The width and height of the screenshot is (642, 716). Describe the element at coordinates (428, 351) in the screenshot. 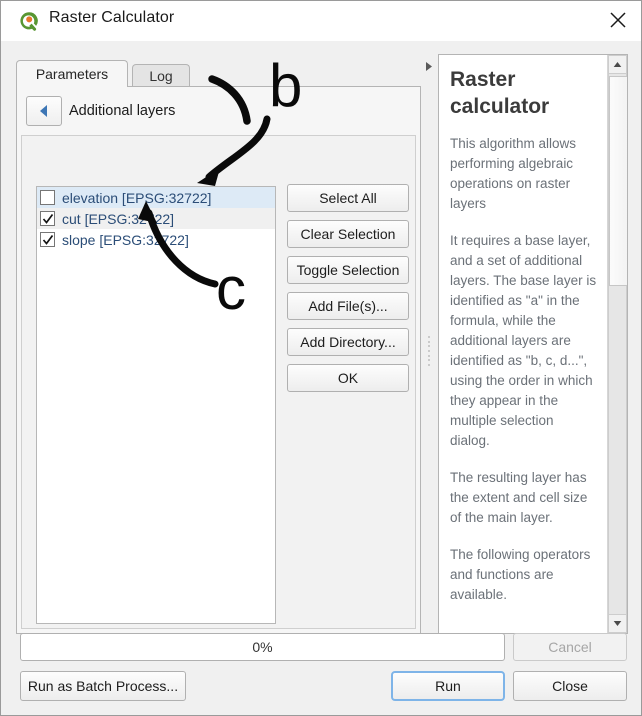

I see `panel-splitter-handle` at that location.